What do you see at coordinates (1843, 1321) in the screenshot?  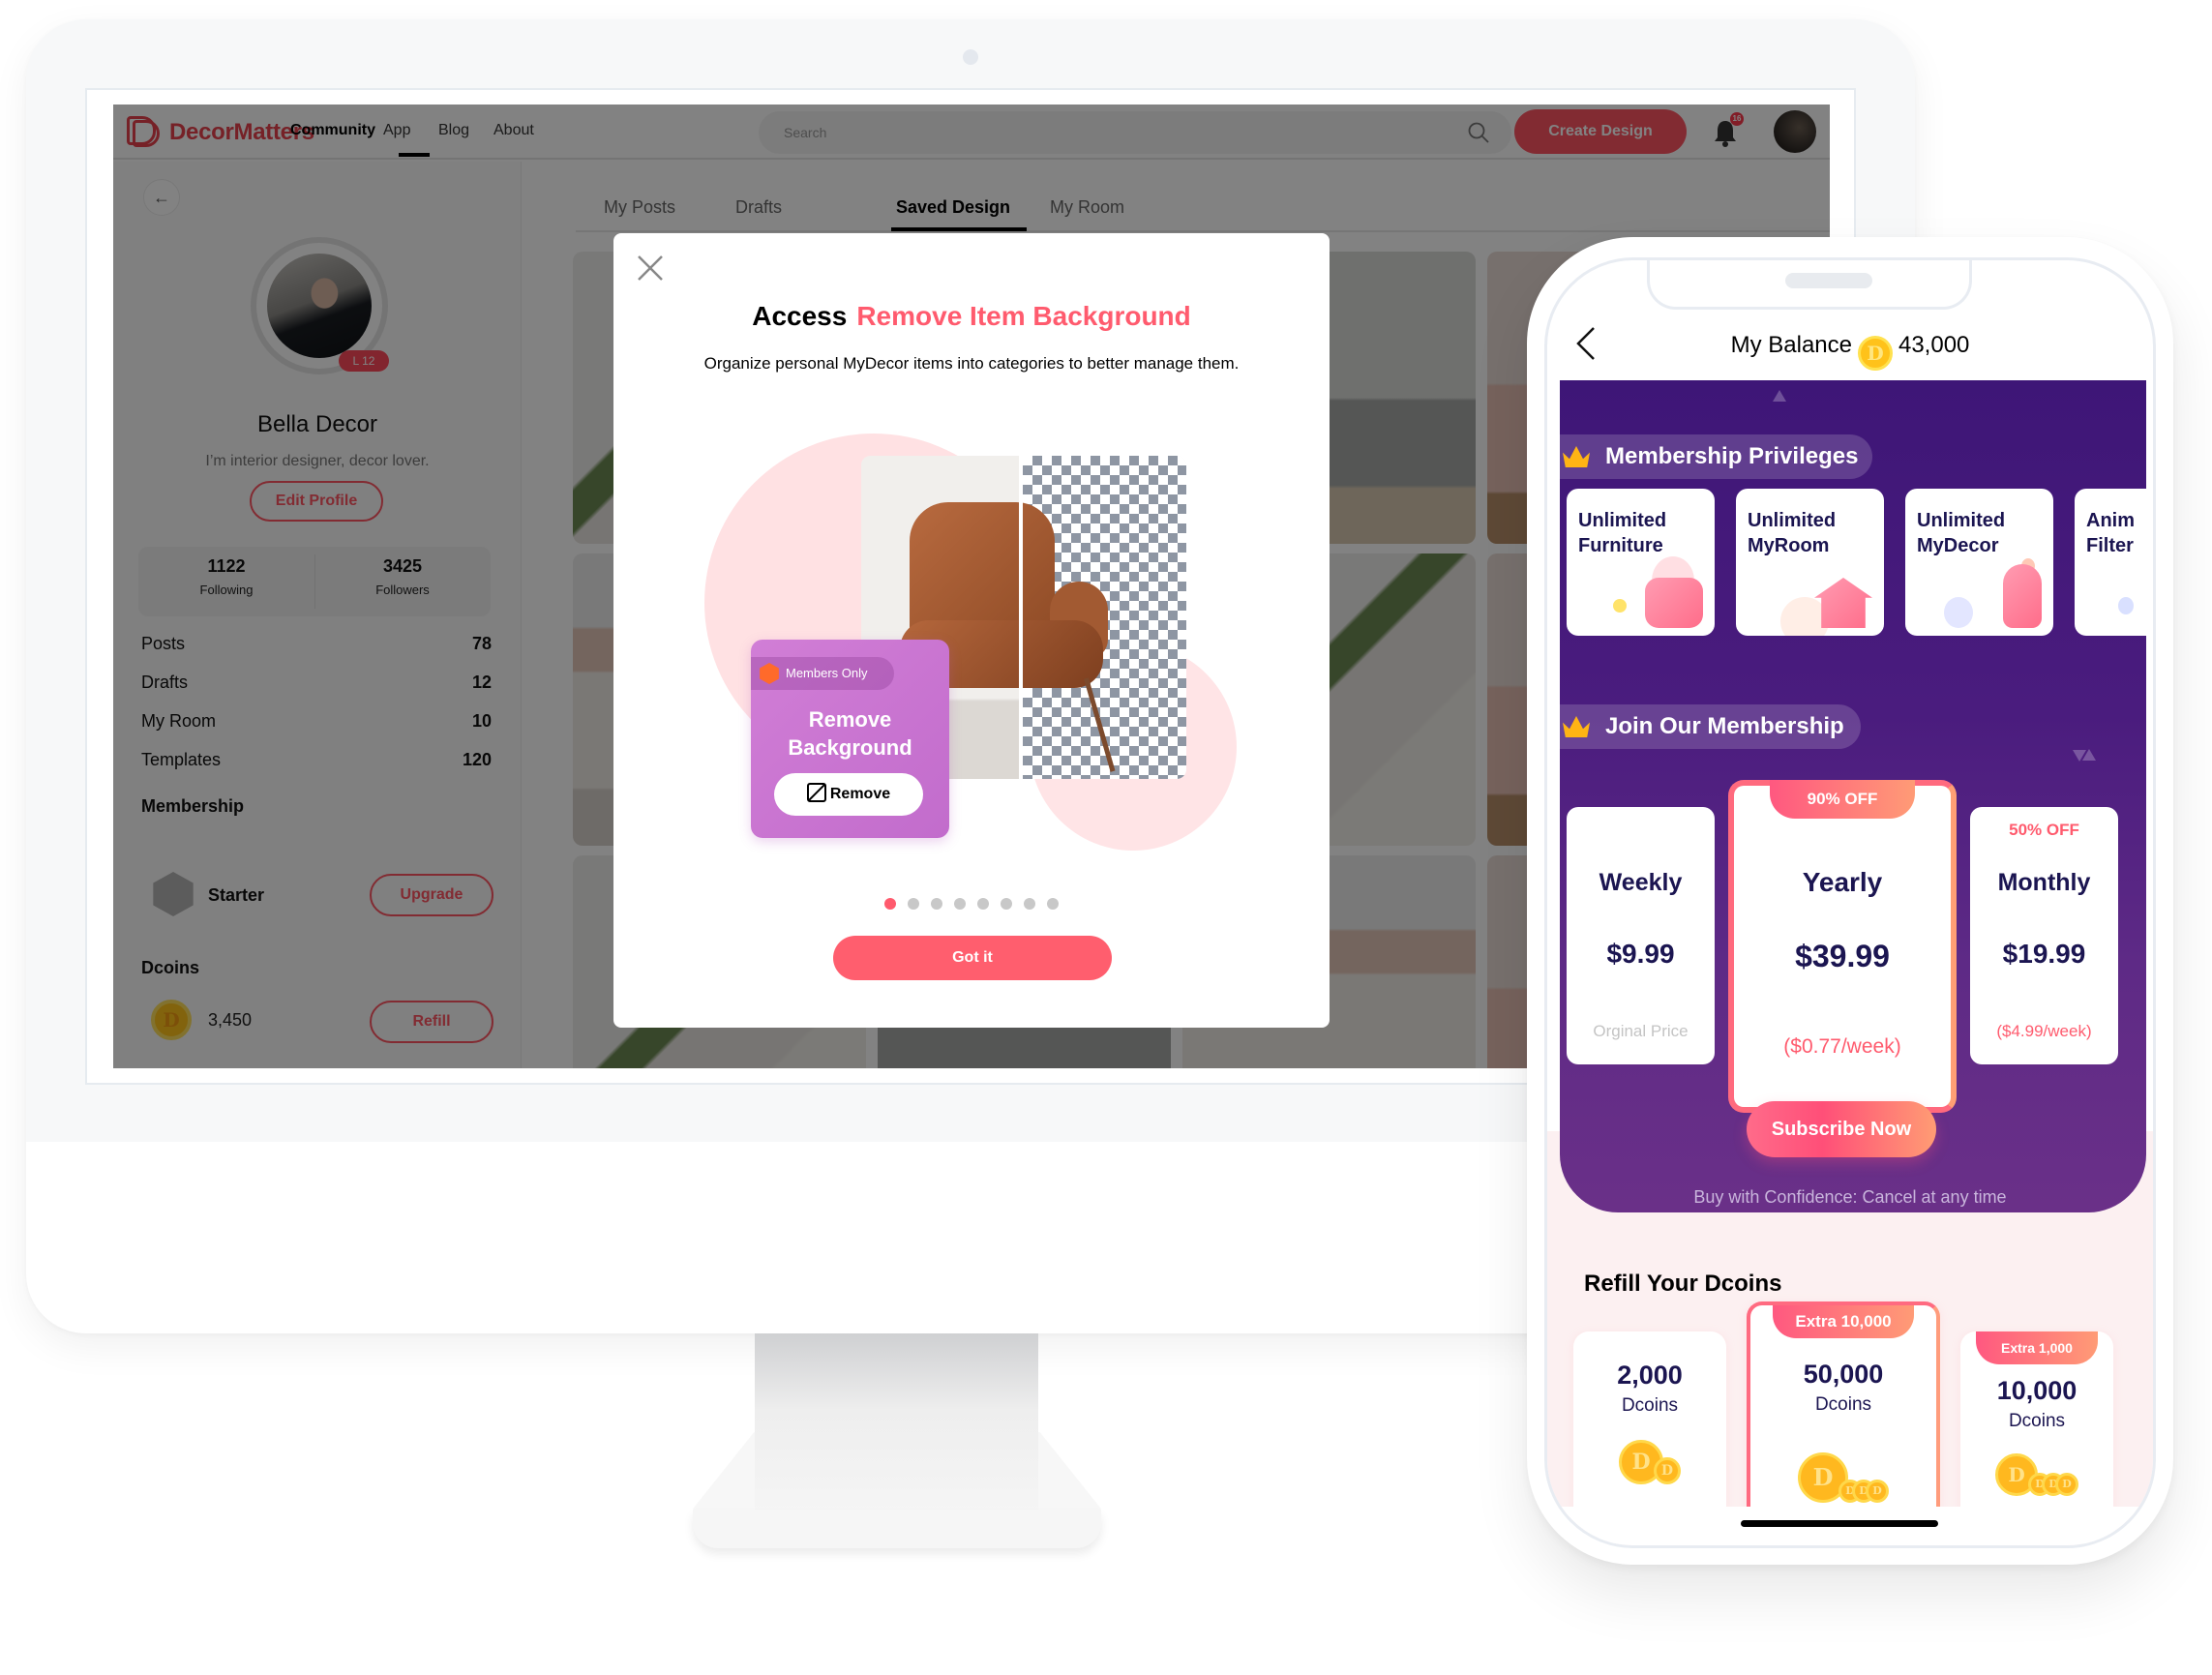 I see `bonus-badge: Extra 10,000` at bounding box center [1843, 1321].